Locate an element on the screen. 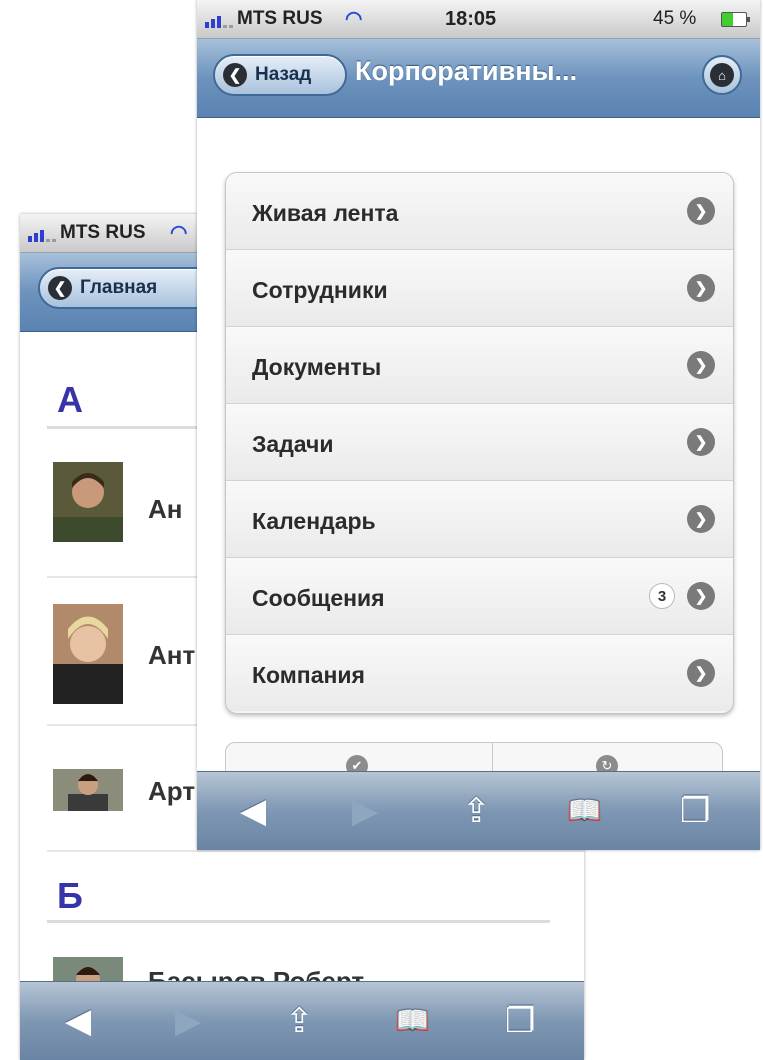 Image resolution: width=763 pixels, height=1060 pixels. unread-count-badge: 3 is located at coordinates (662, 596).